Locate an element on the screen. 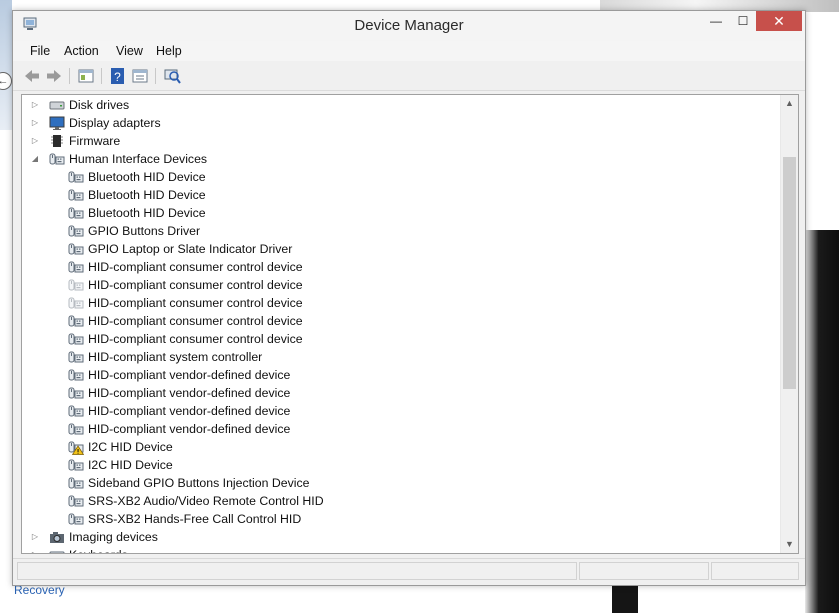 This screenshot has width=839, height=613. device-row: GPIO Buttons Driver is located at coordinates (392, 231).